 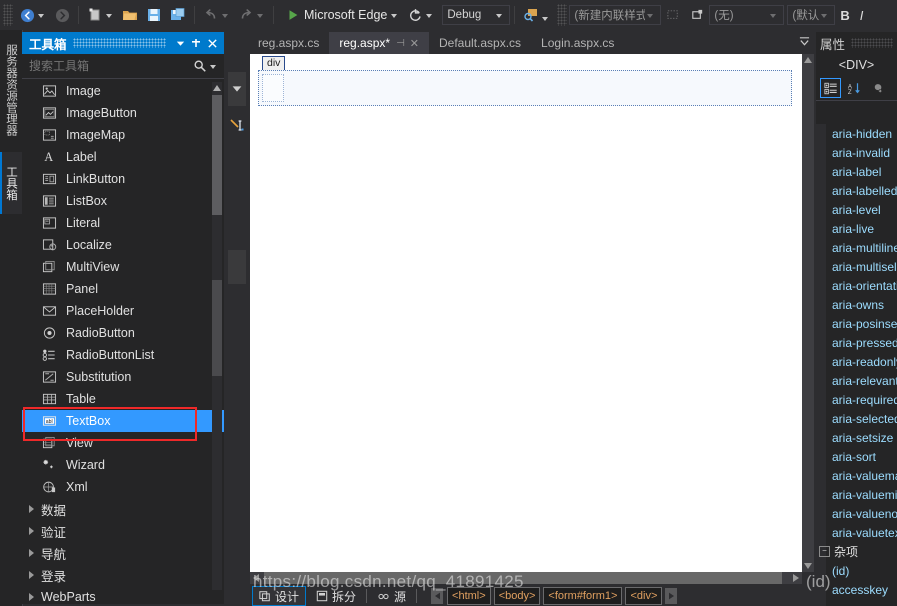 I want to click on properties-wrench-icon, so click(x=875, y=88).